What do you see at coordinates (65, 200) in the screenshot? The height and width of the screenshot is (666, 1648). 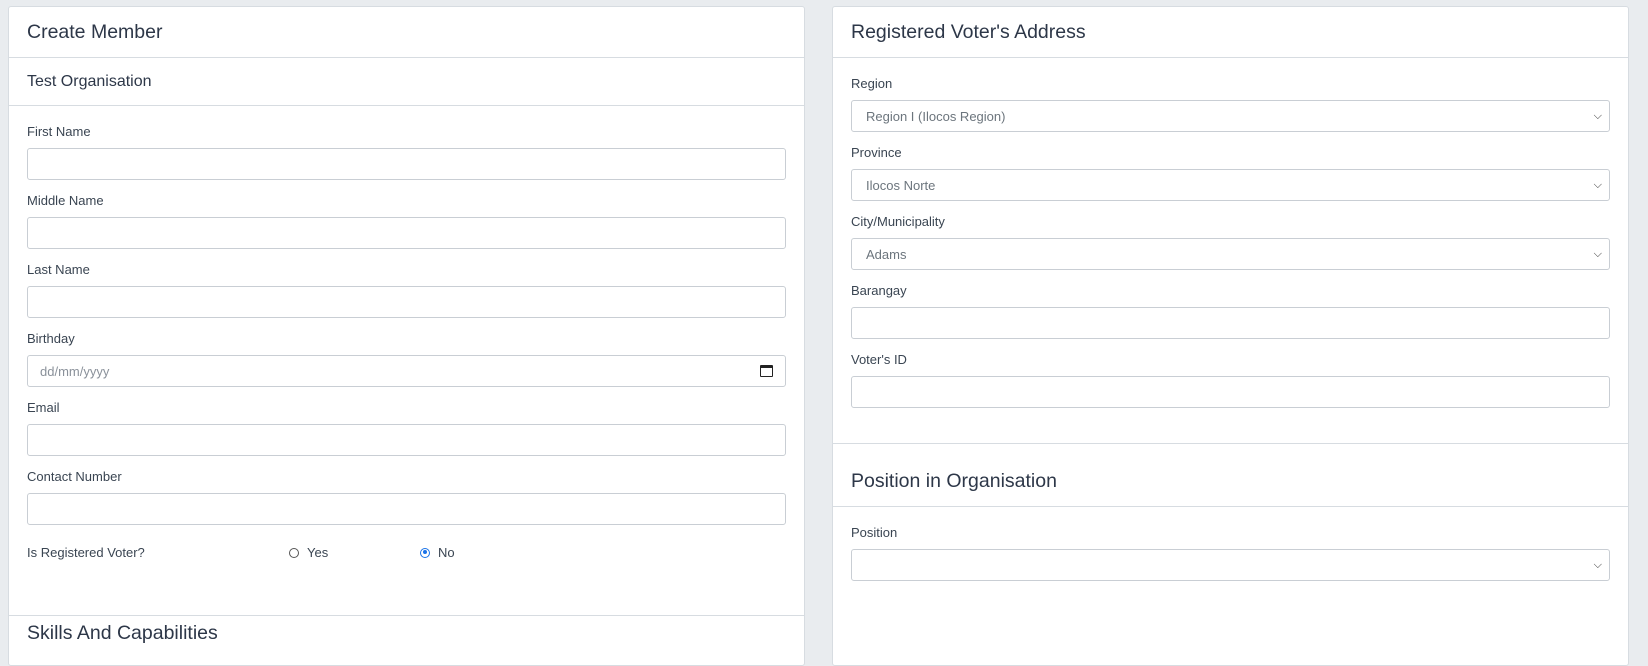 I see `middle-name-label: Middle Name` at bounding box center [65, 200].